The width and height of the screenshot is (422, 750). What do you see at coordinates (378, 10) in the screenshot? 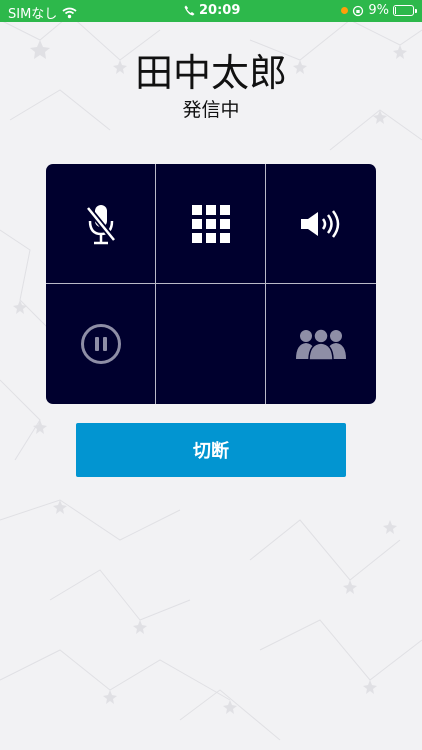
I see `battery-percent: 9%` at bounding box center [378, 10].